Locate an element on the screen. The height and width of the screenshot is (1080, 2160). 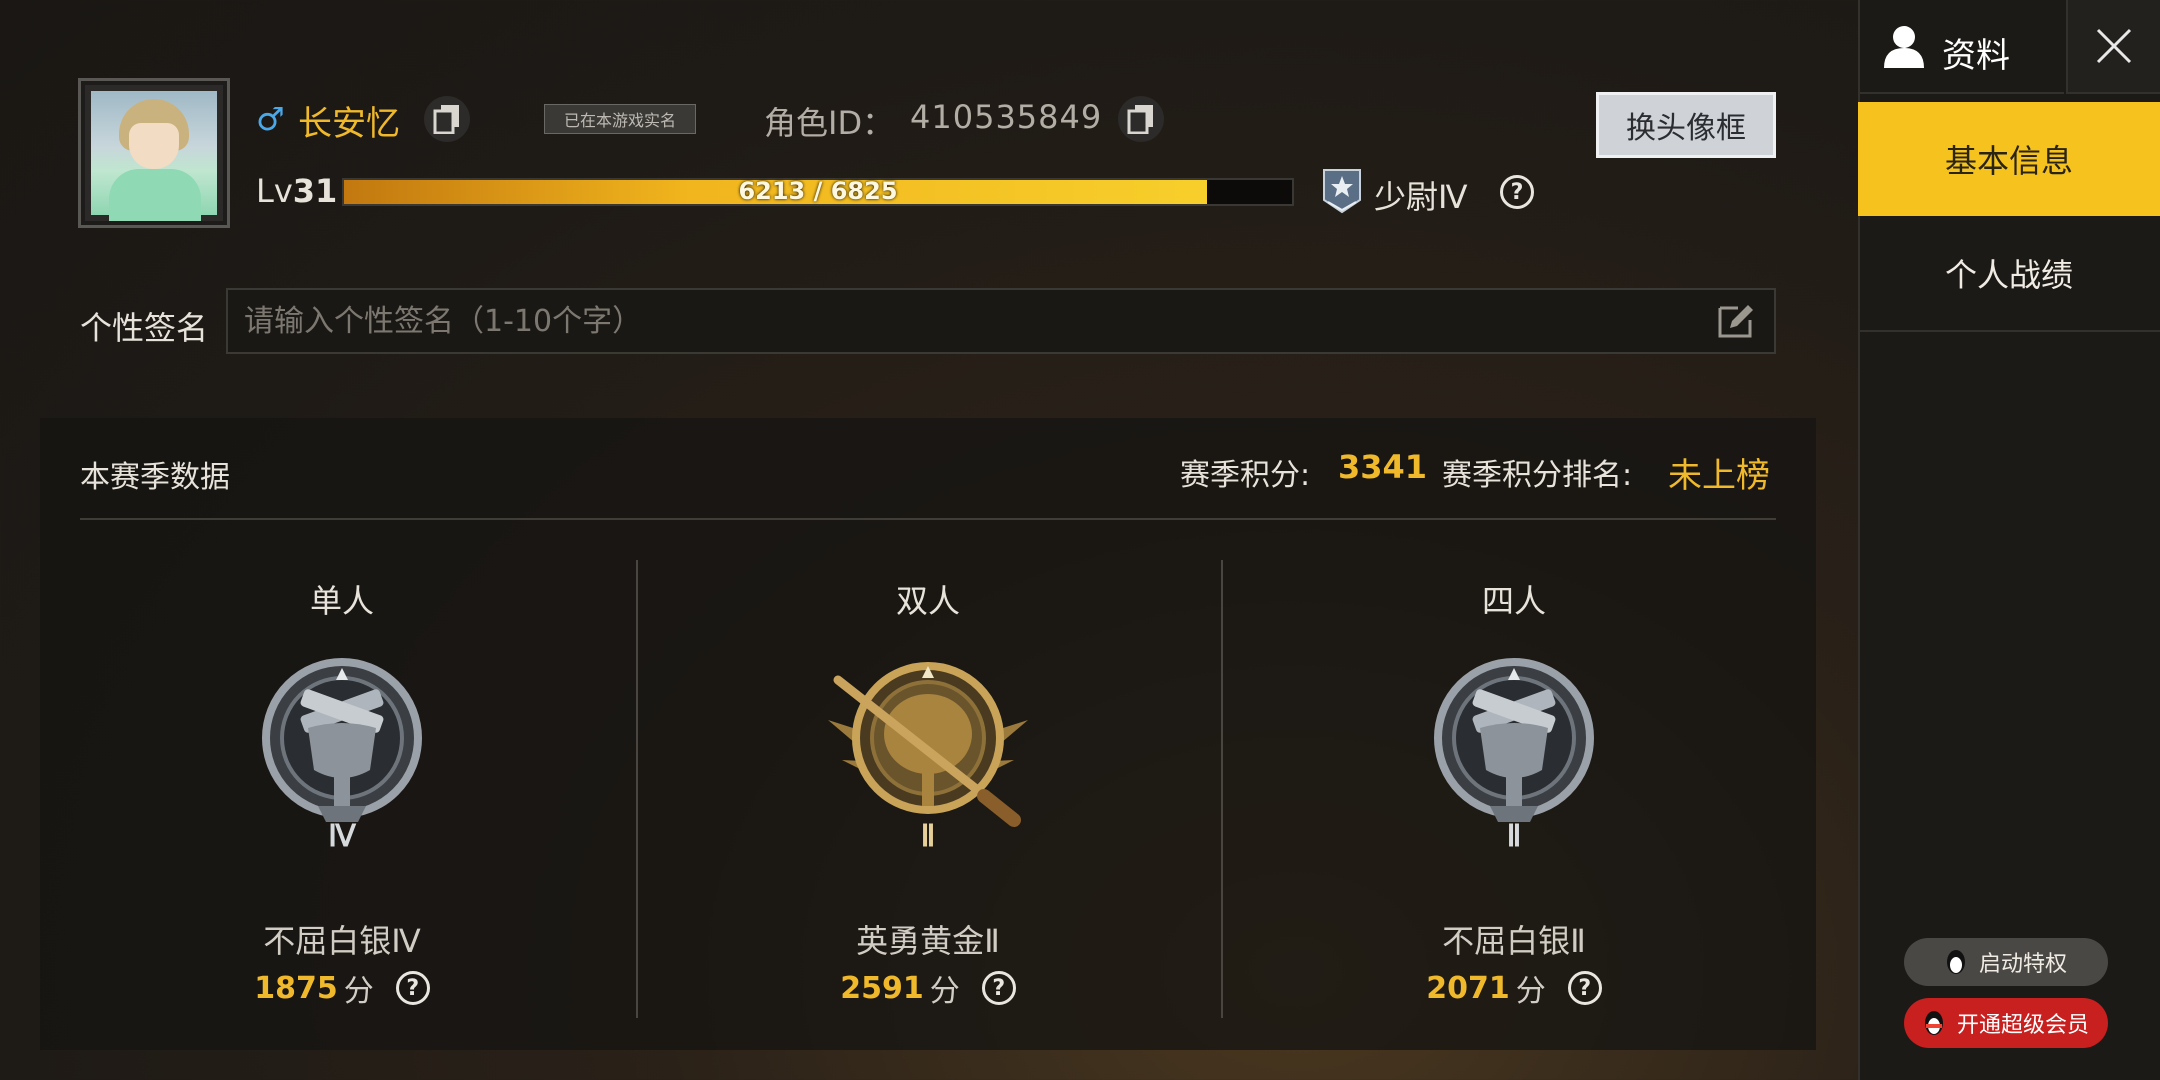
level-prefix: Lv is located at coordinates (274, 191).